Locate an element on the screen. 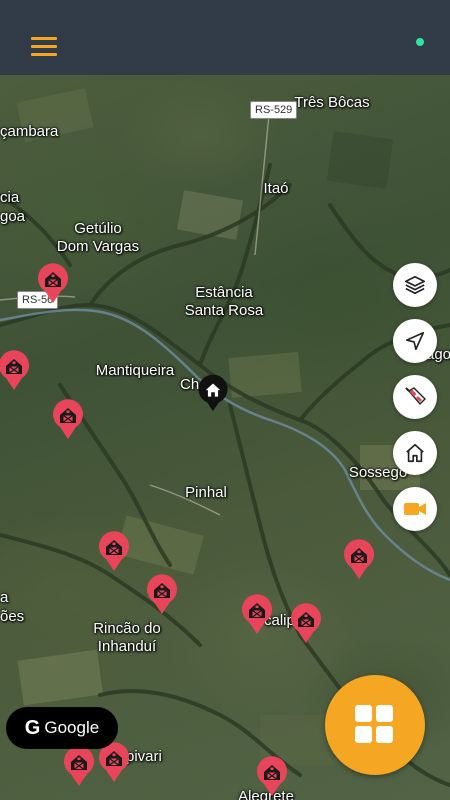 Image resolution: width=450 pixels, height=800 pixels. google-text: Google is located at coordinates (72, 727).